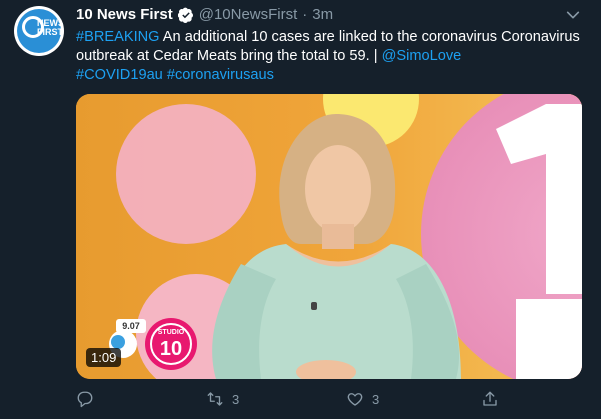  Describe the element at coordinates (422, 56) in the screenshot. I see `mention-link: @SimoLove` at that location.